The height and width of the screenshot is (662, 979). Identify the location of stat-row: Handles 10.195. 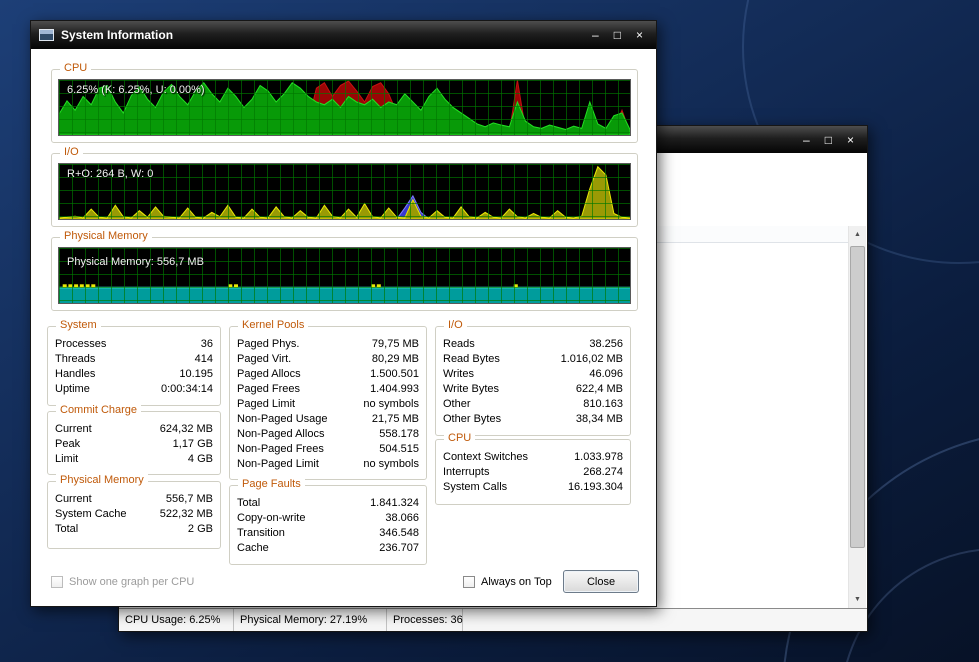
(134, 374).